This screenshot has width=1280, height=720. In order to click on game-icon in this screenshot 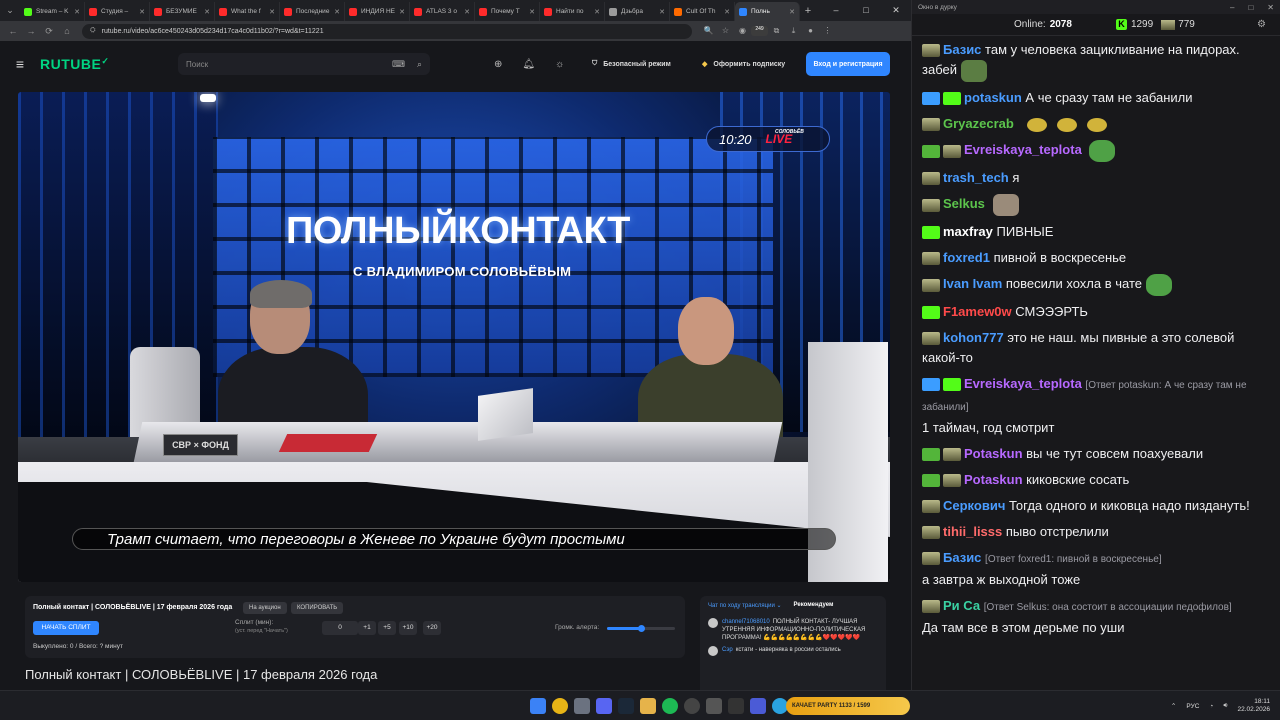, I will do `click(758, 706)`.